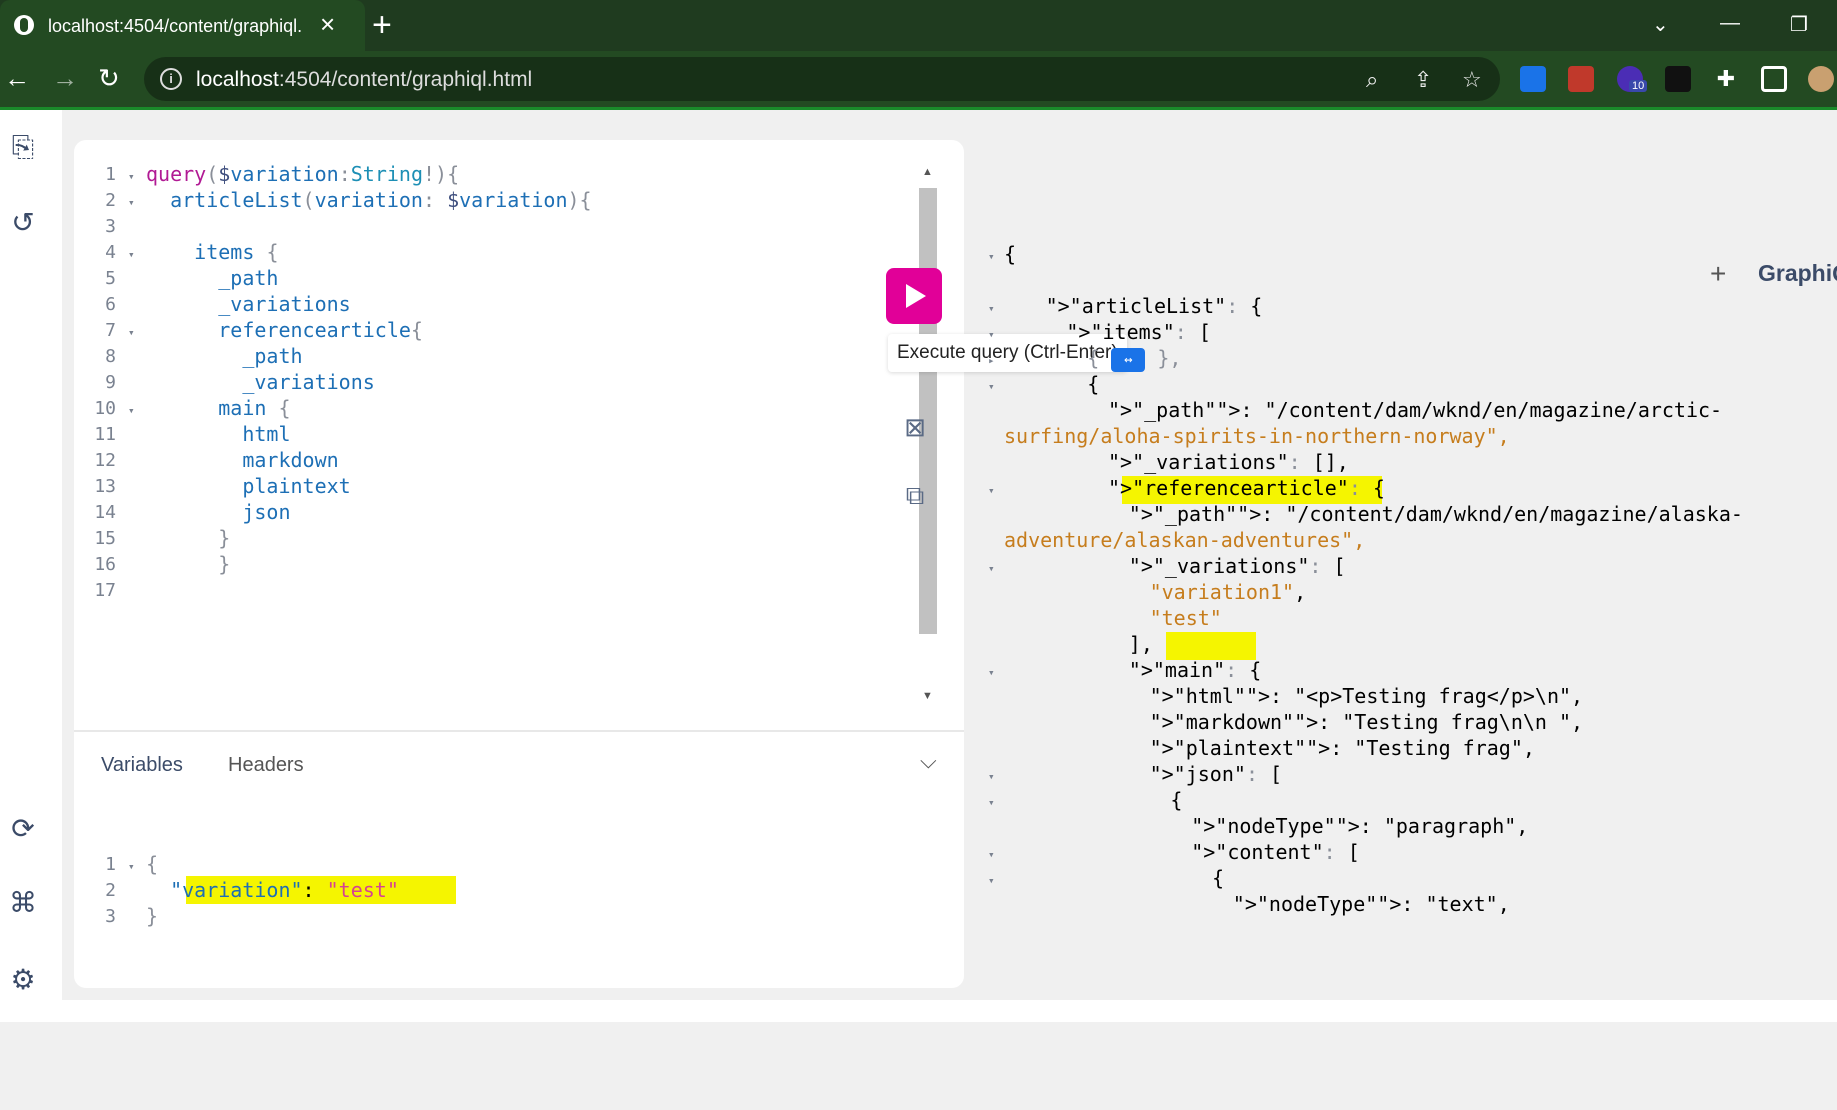 The height and width of the screenshot is (1110, 1837). I want to click on tab-title: localhost:4504/content/graphiql., so click(175, 26).